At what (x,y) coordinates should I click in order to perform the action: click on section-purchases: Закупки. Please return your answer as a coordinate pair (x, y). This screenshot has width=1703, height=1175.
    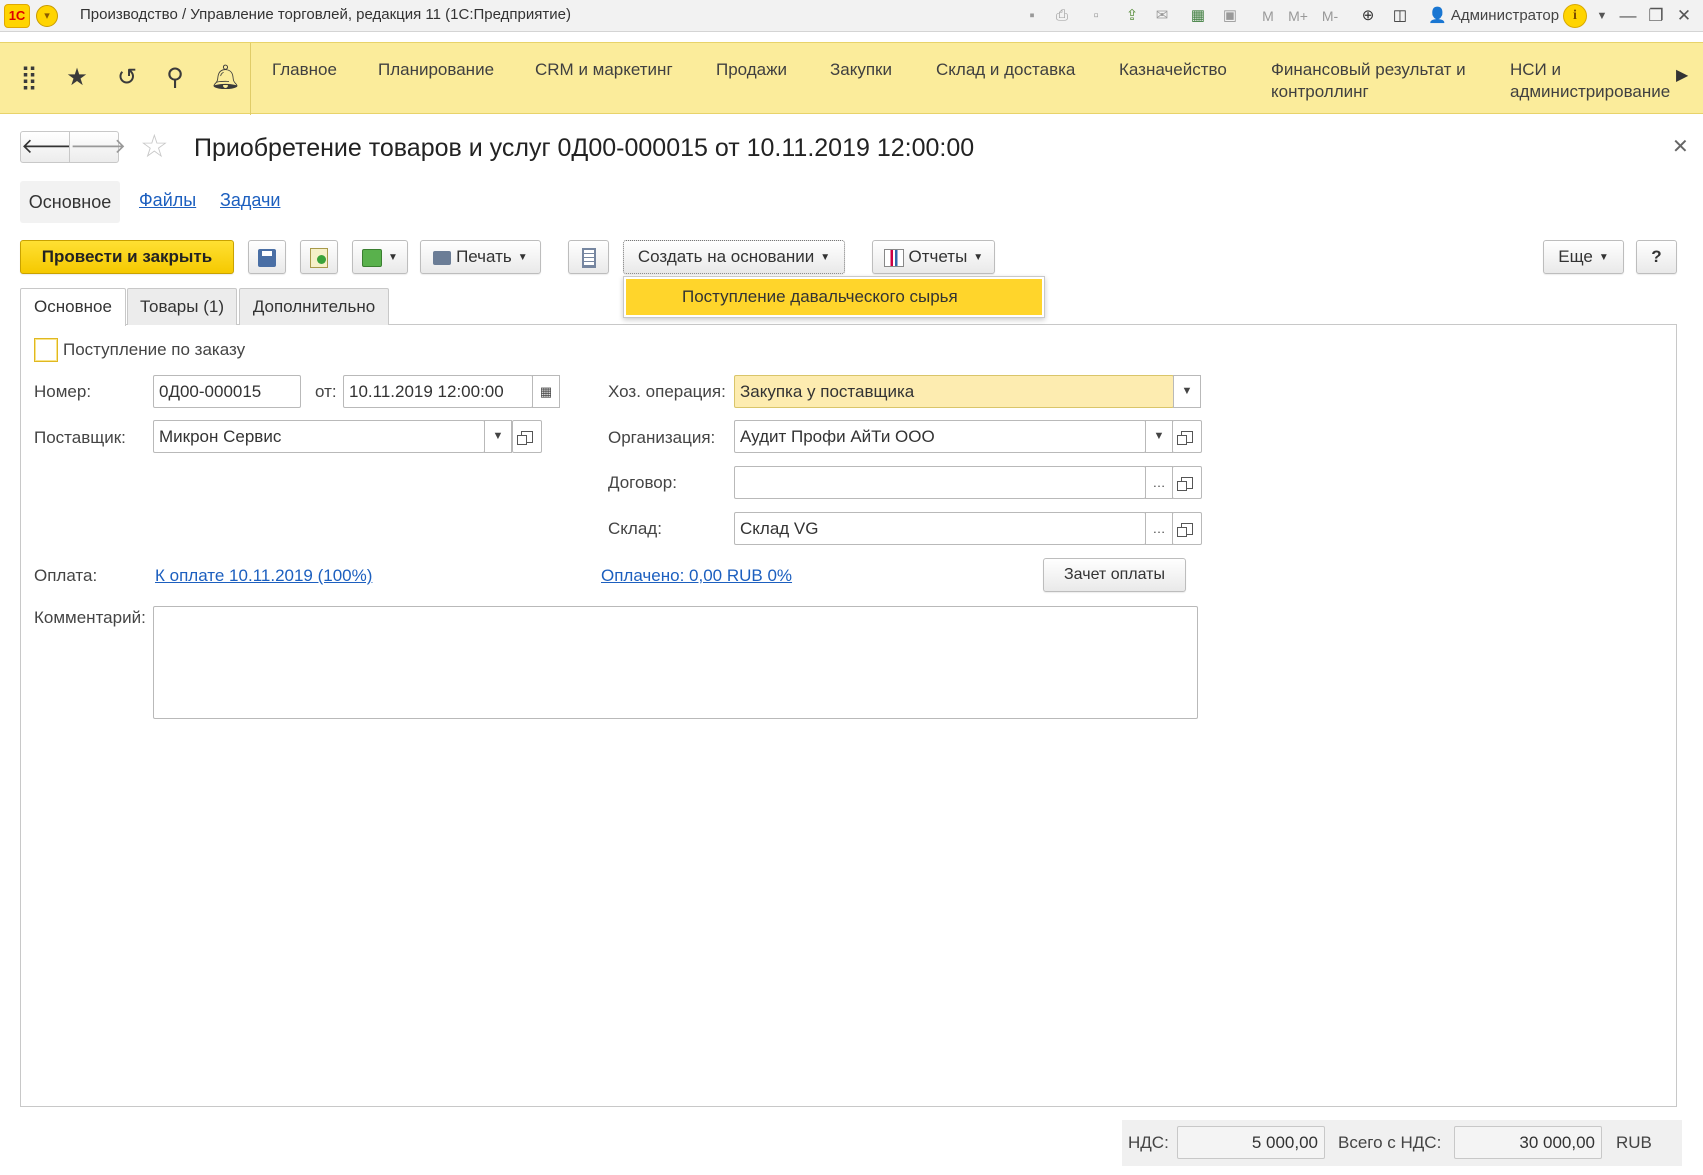
    Looking at the image, I should click on (861, 70).